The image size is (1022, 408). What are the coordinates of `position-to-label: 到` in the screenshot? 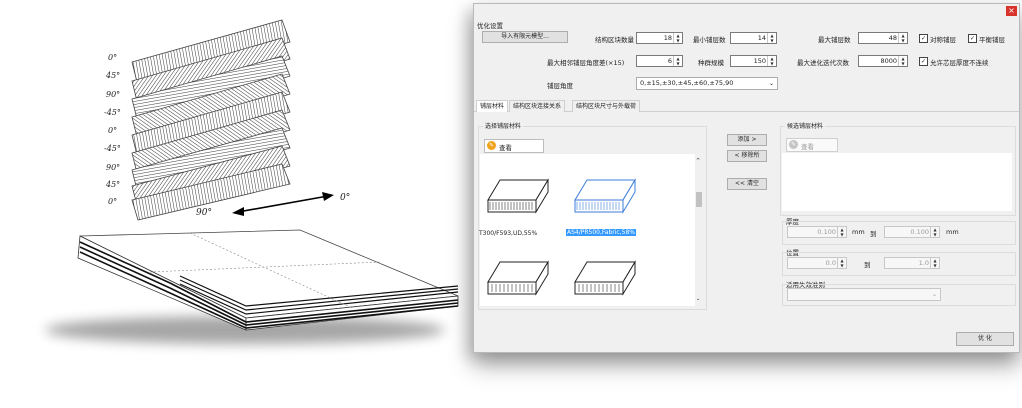 It's located at (867, 265).